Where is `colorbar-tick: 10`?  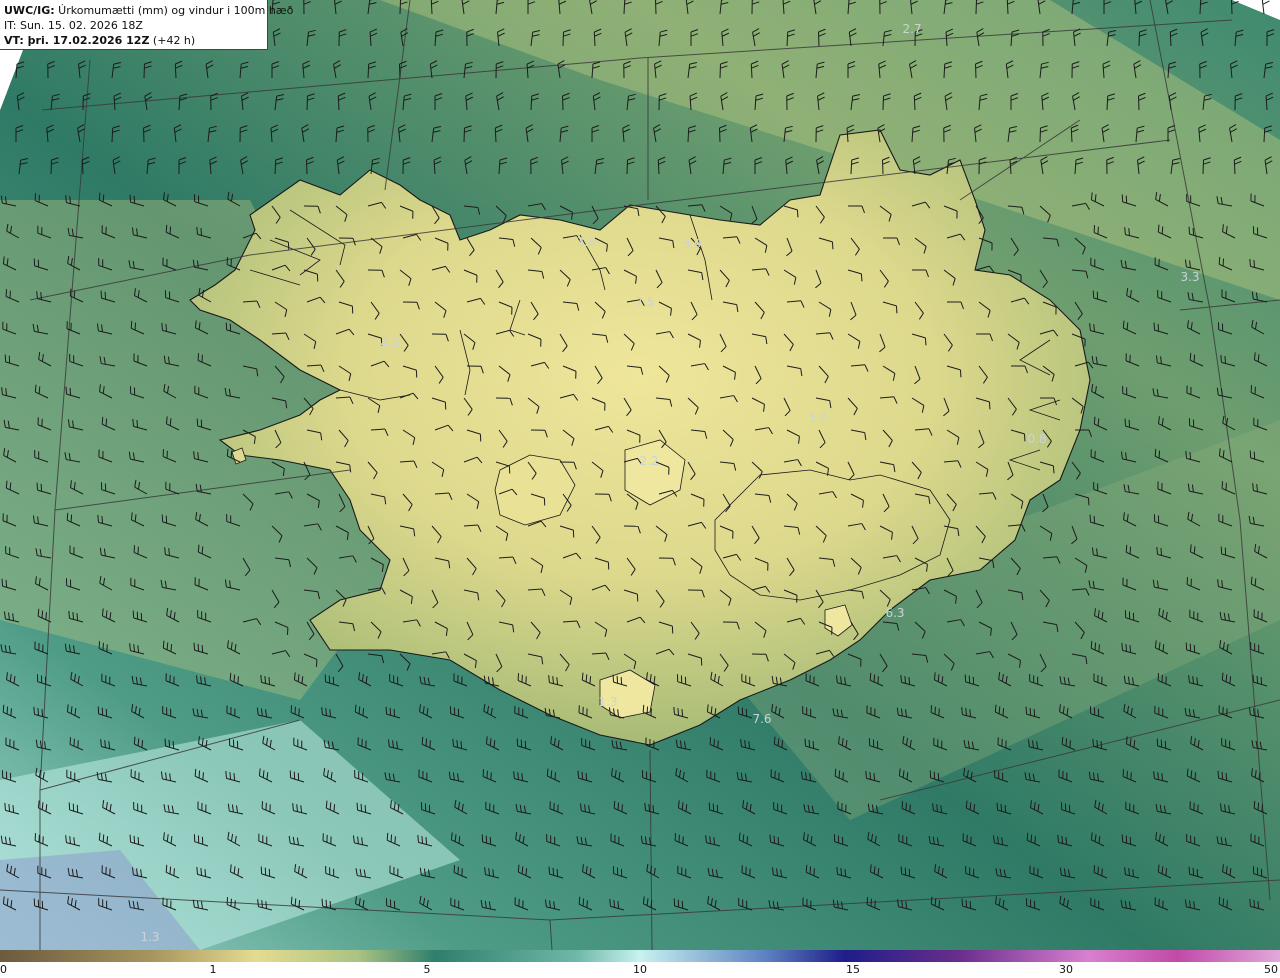
colorbar-tick: 10 is located at coordinates (640, 969).